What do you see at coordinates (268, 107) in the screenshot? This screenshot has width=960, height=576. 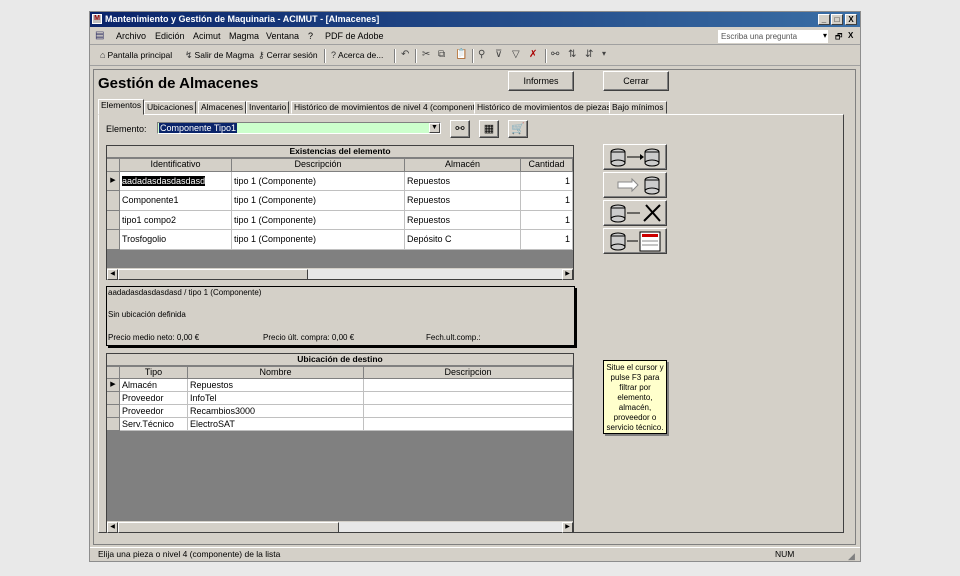 I see `tab-inventario: Inventario` at bounding box center [268, 107].